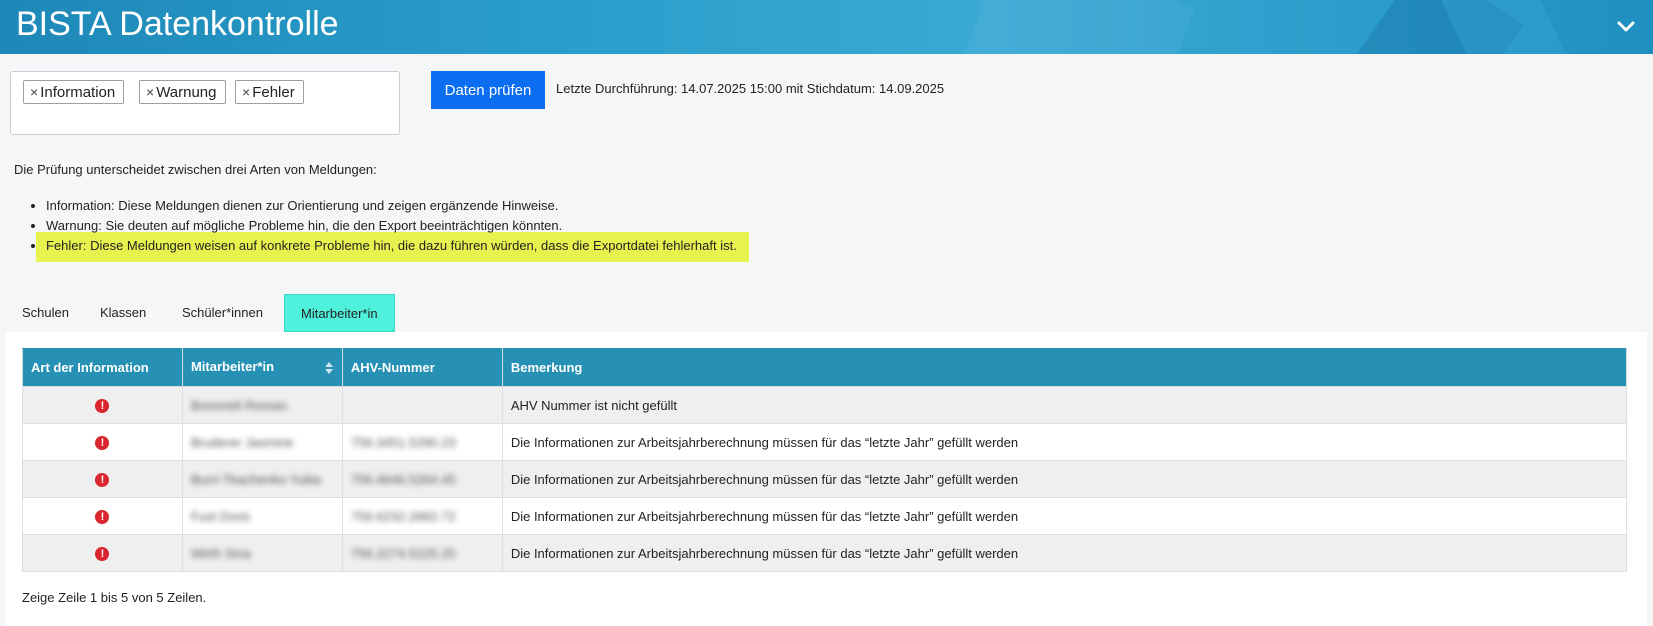 This screenshot has height=626, width=1653. I want to click on employee-cell: Burri-Tkachenko Yuliia, so click(262, 479).